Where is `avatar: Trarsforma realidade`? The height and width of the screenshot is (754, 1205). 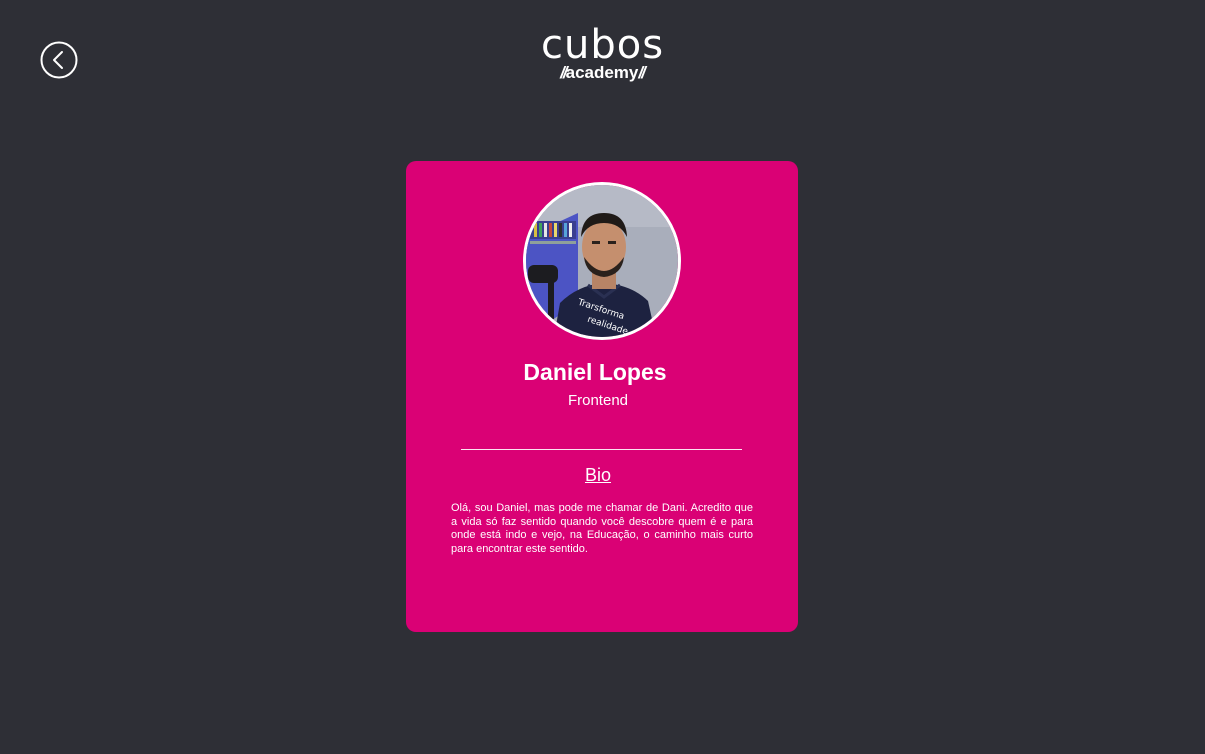 avatar: Trarsforma realidade is located at coordinates (602, 261).